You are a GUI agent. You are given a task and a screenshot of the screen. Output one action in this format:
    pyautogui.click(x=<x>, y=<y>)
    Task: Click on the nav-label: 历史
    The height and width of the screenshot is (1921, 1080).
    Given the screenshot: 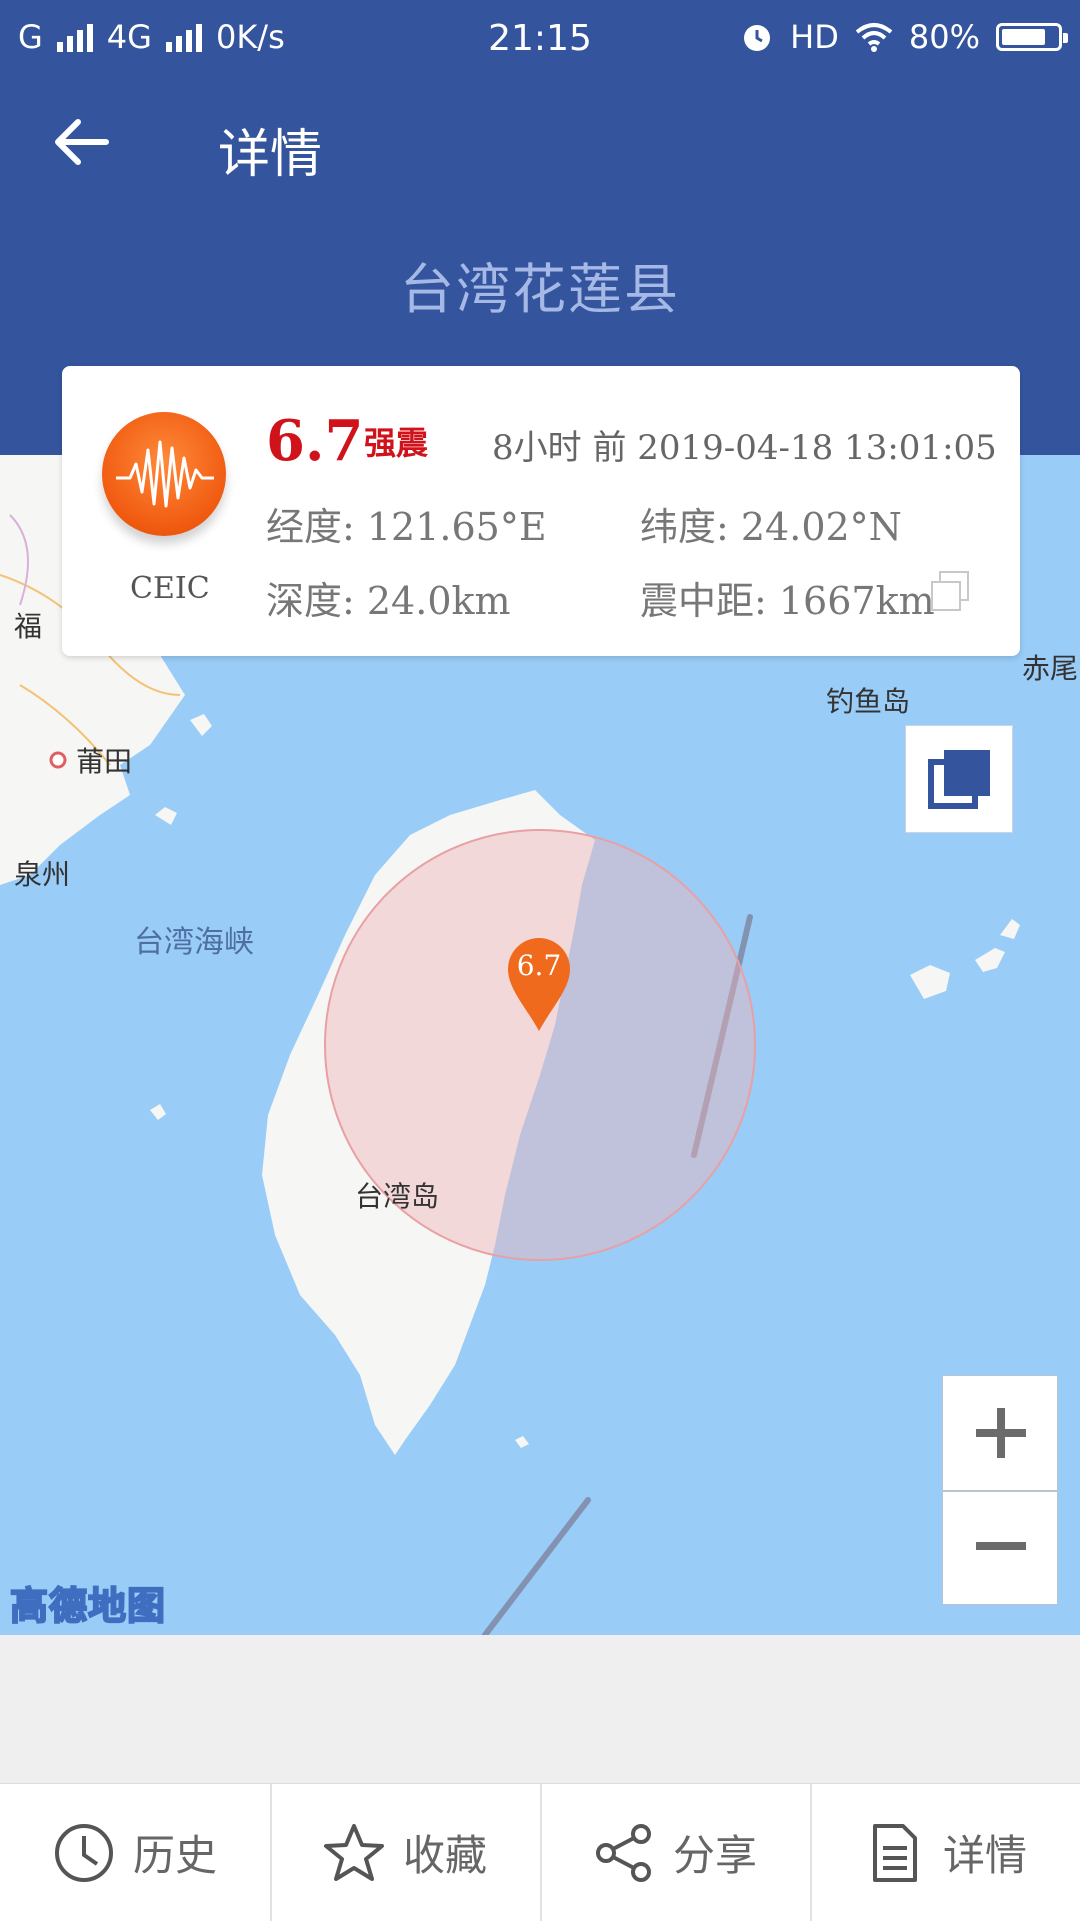 What is the action you would take?
    pyautogui.click(x=174, y=1855)
    